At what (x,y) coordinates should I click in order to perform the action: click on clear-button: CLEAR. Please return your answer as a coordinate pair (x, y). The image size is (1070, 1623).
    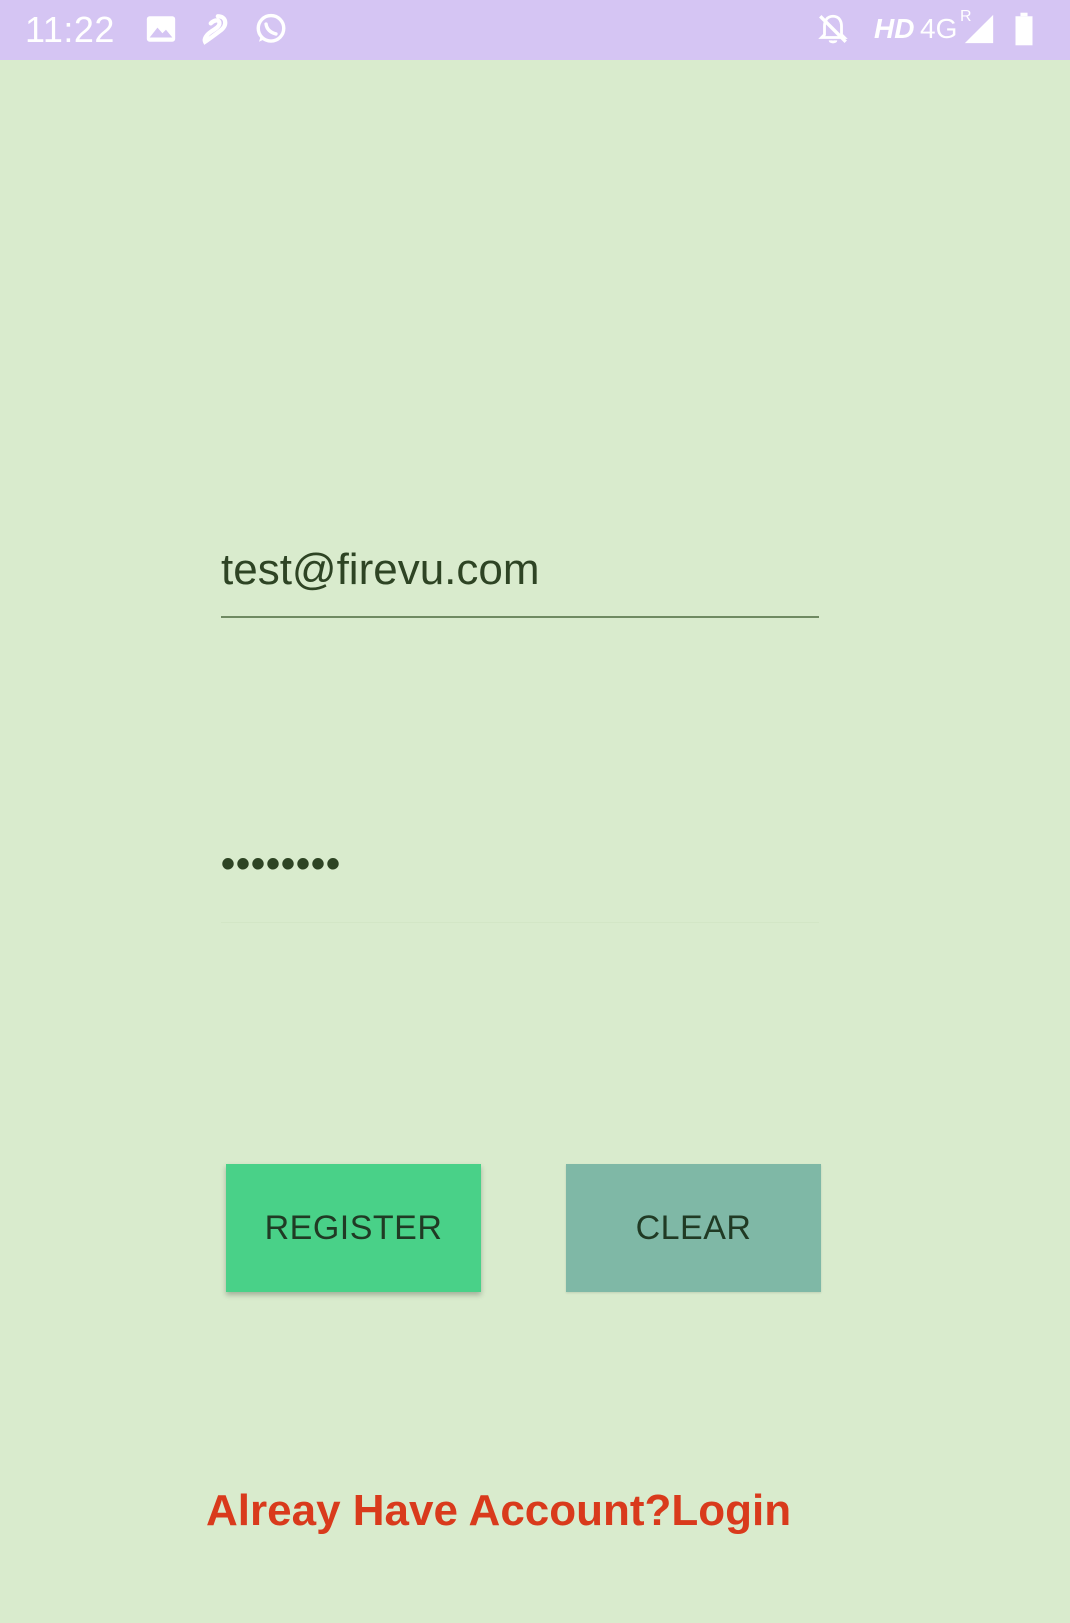
    Looking at the image, I should click on (693, 1228).